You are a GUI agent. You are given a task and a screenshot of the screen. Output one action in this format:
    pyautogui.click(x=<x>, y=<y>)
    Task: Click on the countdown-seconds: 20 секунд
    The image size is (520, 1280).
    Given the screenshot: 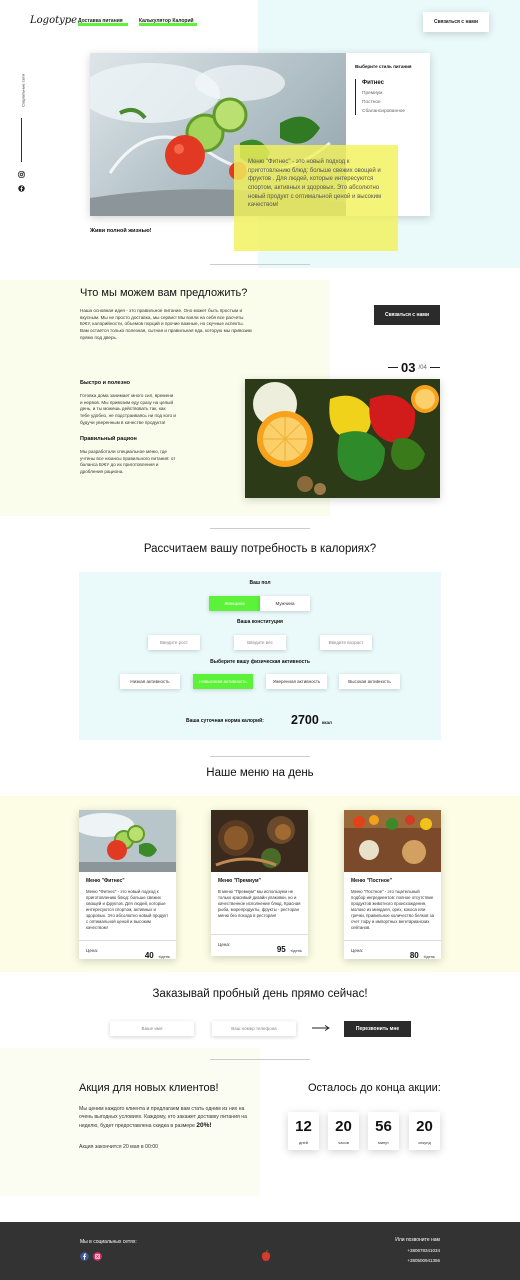 What is the action you would take?
    pyautogui.click(x=424, y=1131)
    